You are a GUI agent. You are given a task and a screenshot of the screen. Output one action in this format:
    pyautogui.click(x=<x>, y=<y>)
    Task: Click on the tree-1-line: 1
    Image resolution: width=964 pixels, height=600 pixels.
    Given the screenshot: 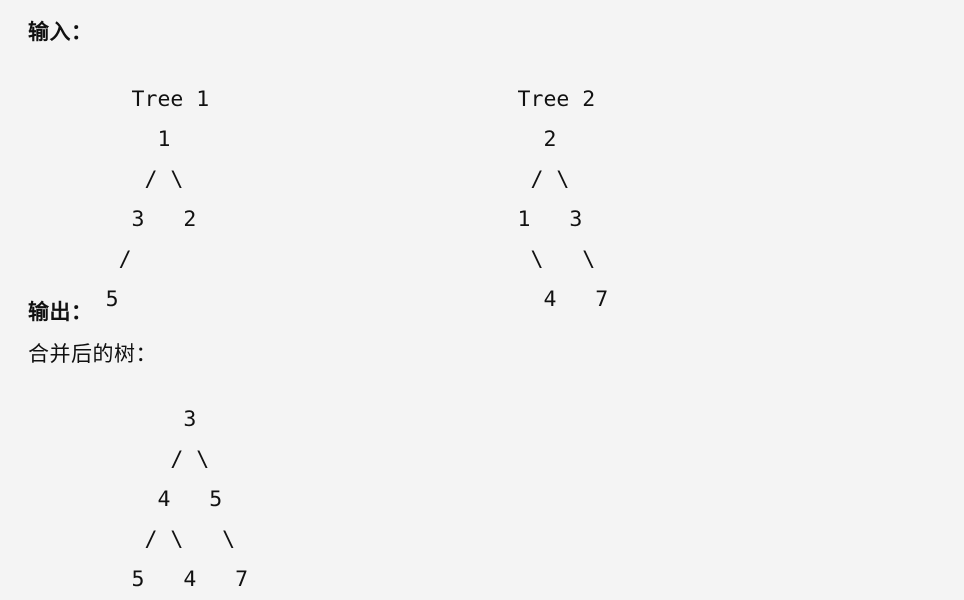 What is the action you would take?
    pyautogui.click(x=99, y=139)
    